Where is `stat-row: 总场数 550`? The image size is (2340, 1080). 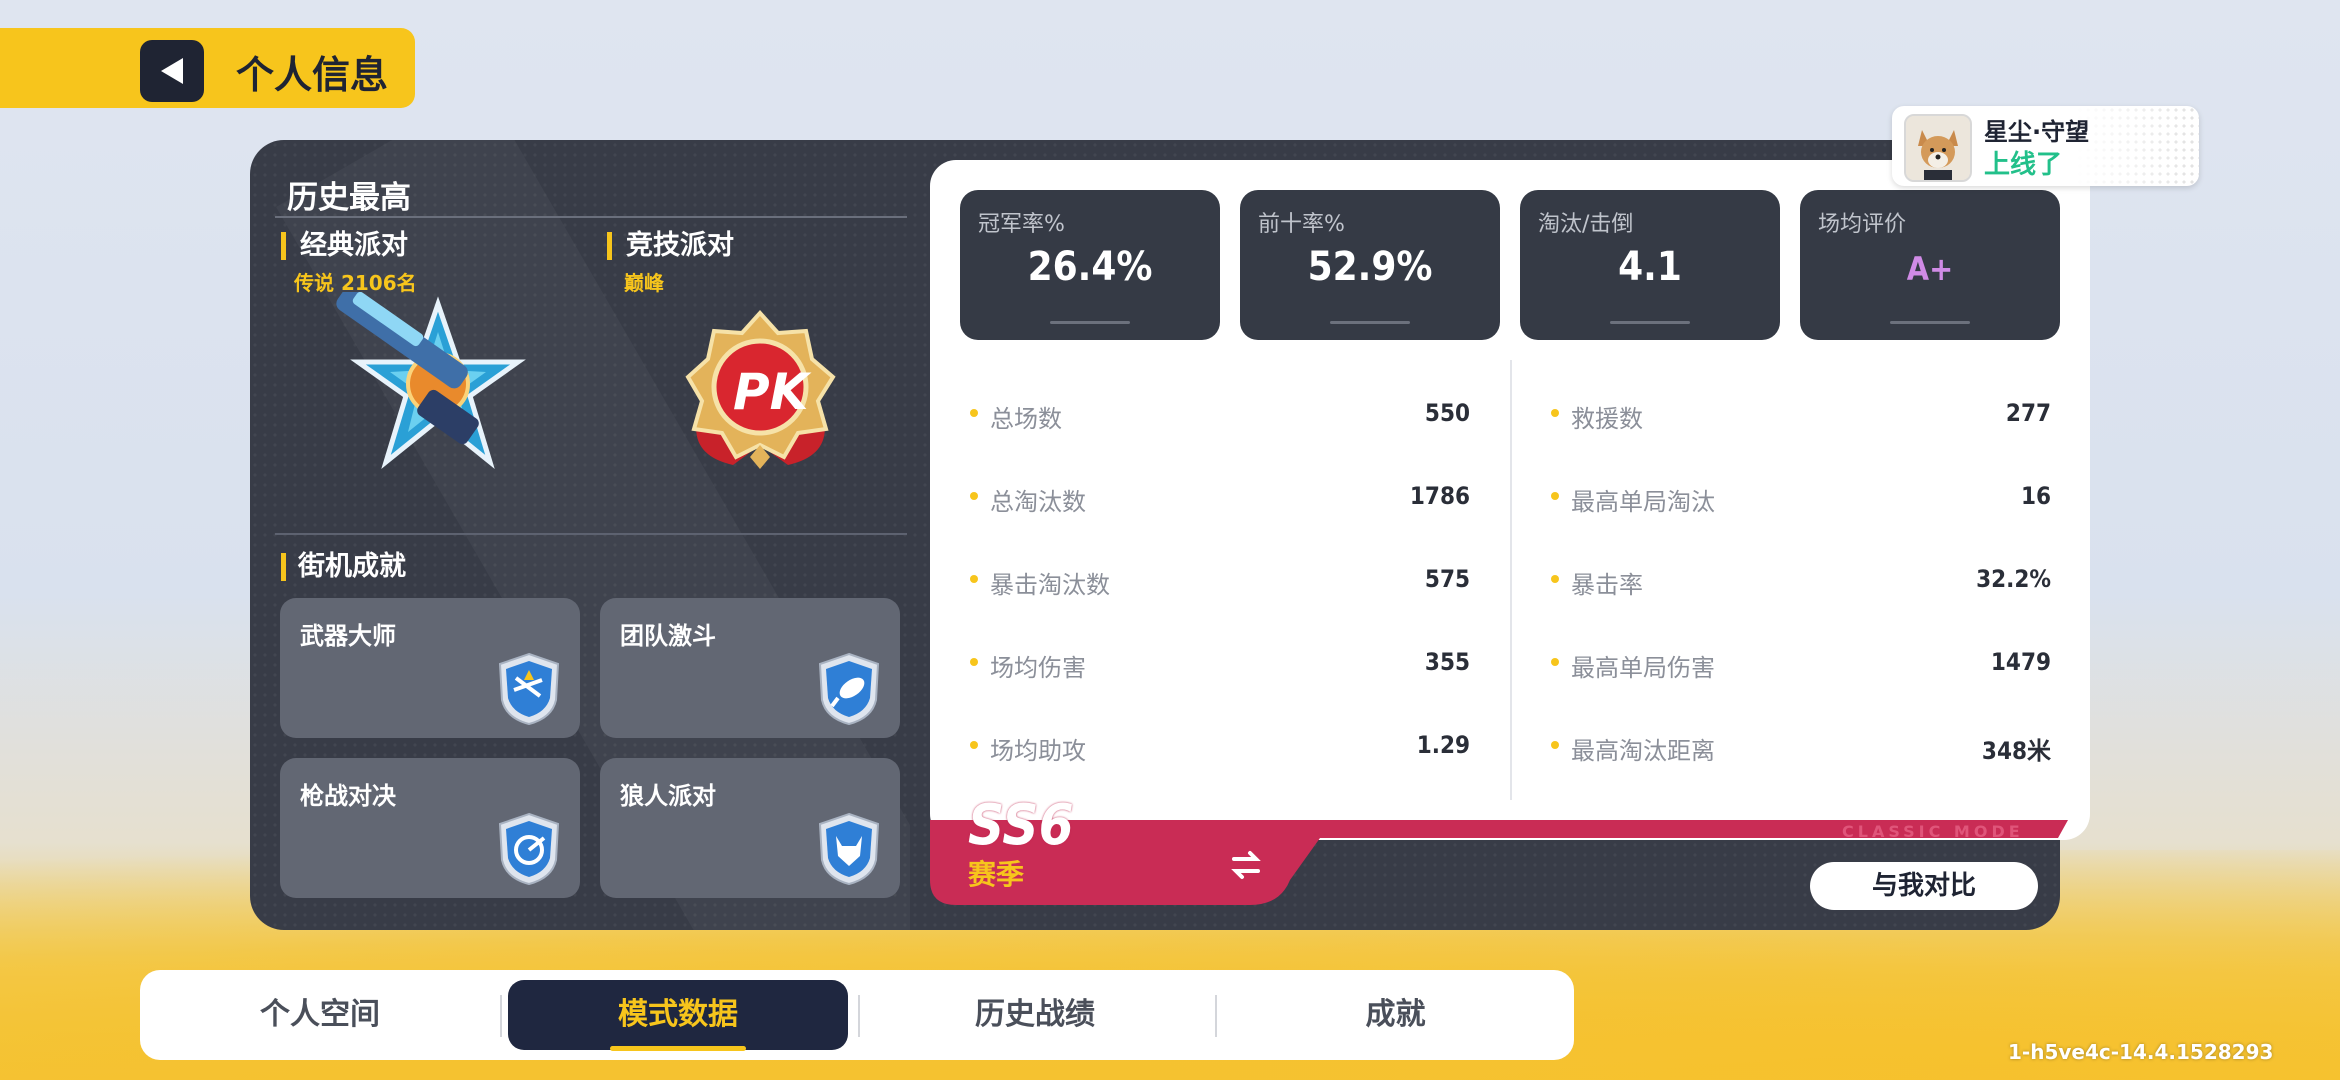 stat-row: 总场数 550 is located at coordinates (1220, 415).